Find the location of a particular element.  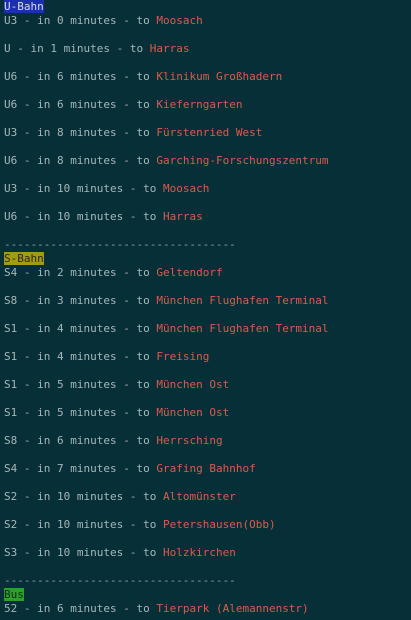

destination: Freising is located at coordinates (183, 356).